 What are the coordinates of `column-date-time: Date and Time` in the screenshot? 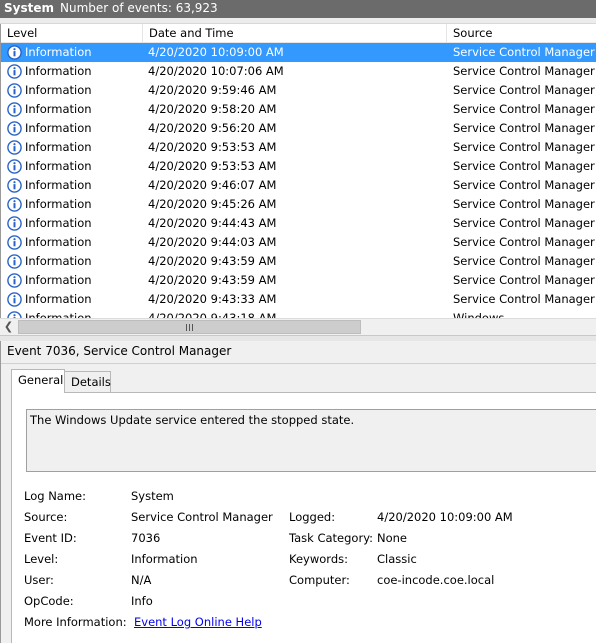 It's located at (295, 33).